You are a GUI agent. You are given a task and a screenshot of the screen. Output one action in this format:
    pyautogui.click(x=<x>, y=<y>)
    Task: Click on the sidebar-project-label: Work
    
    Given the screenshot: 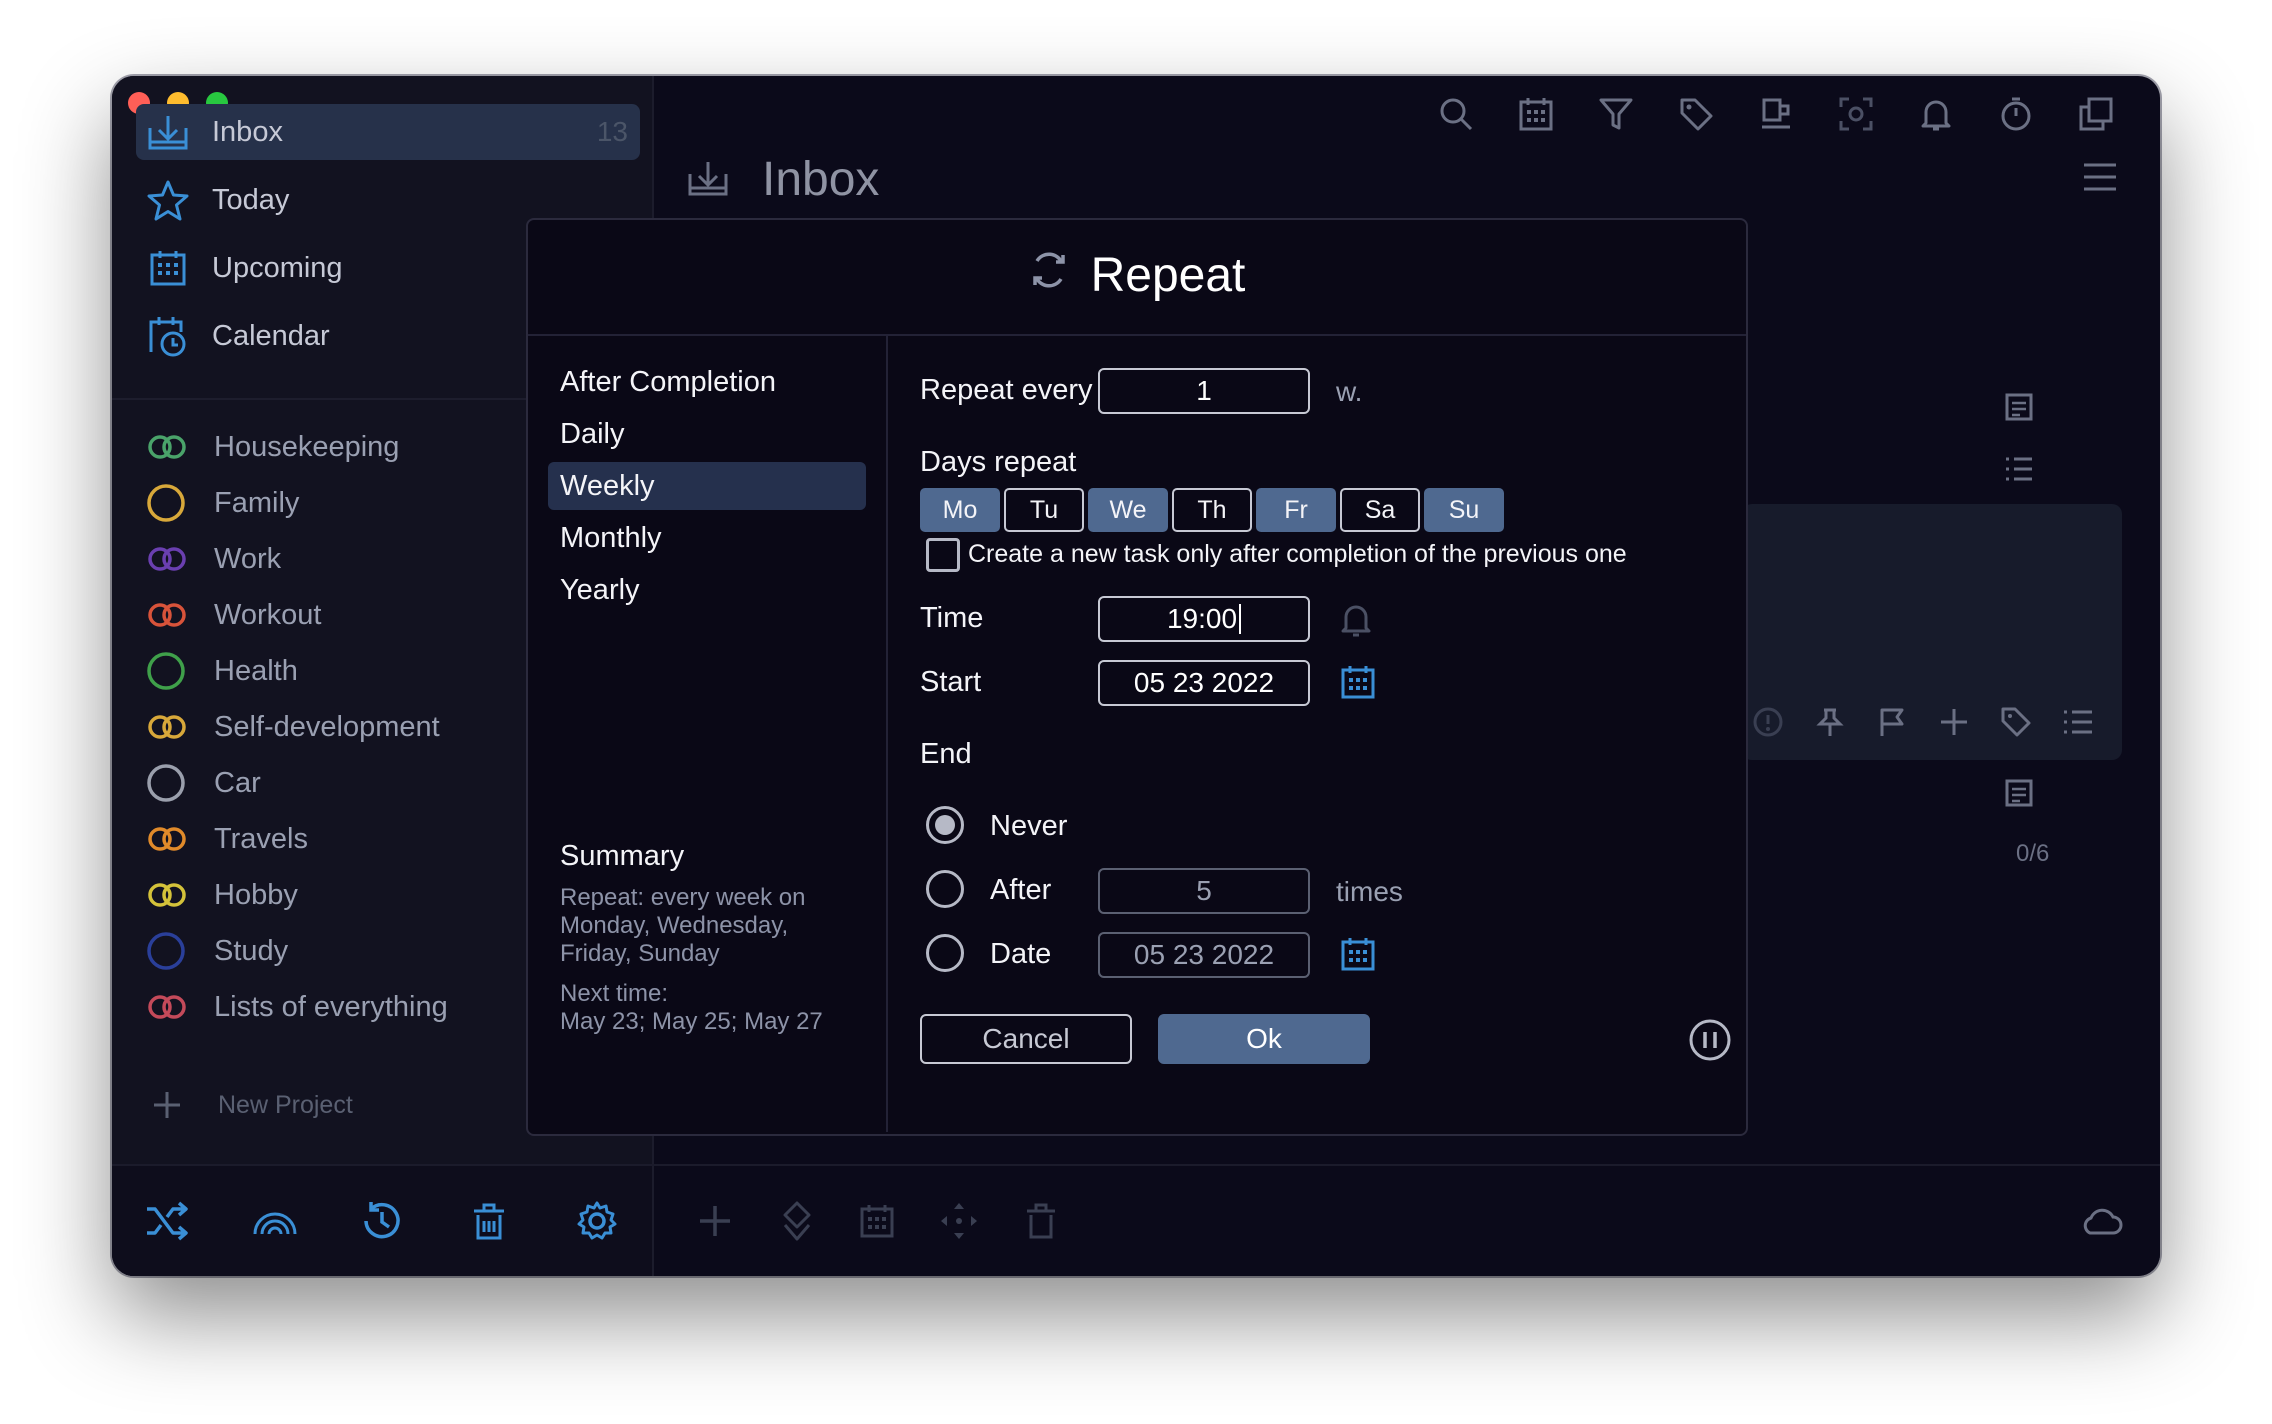 What is the action you would take?
    pyautogui.click(x=248, y=558)
    